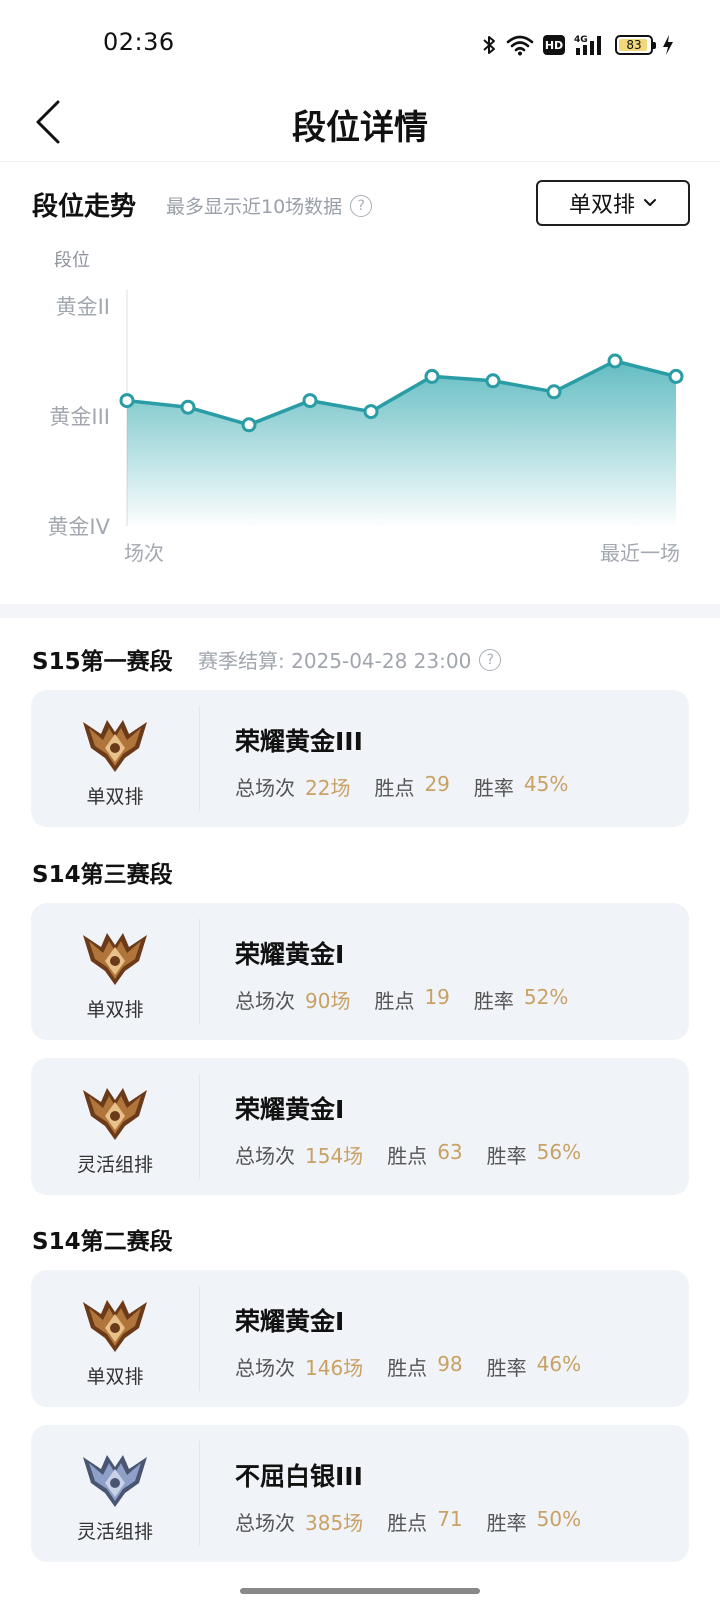  What do you see at coordinates (360, 758) in the screenshot?
I see `rank-card: 单双排 荣耀黄金III 总场次 22场 胜点 29 胜率 45%` at bounding box center [360, 758].